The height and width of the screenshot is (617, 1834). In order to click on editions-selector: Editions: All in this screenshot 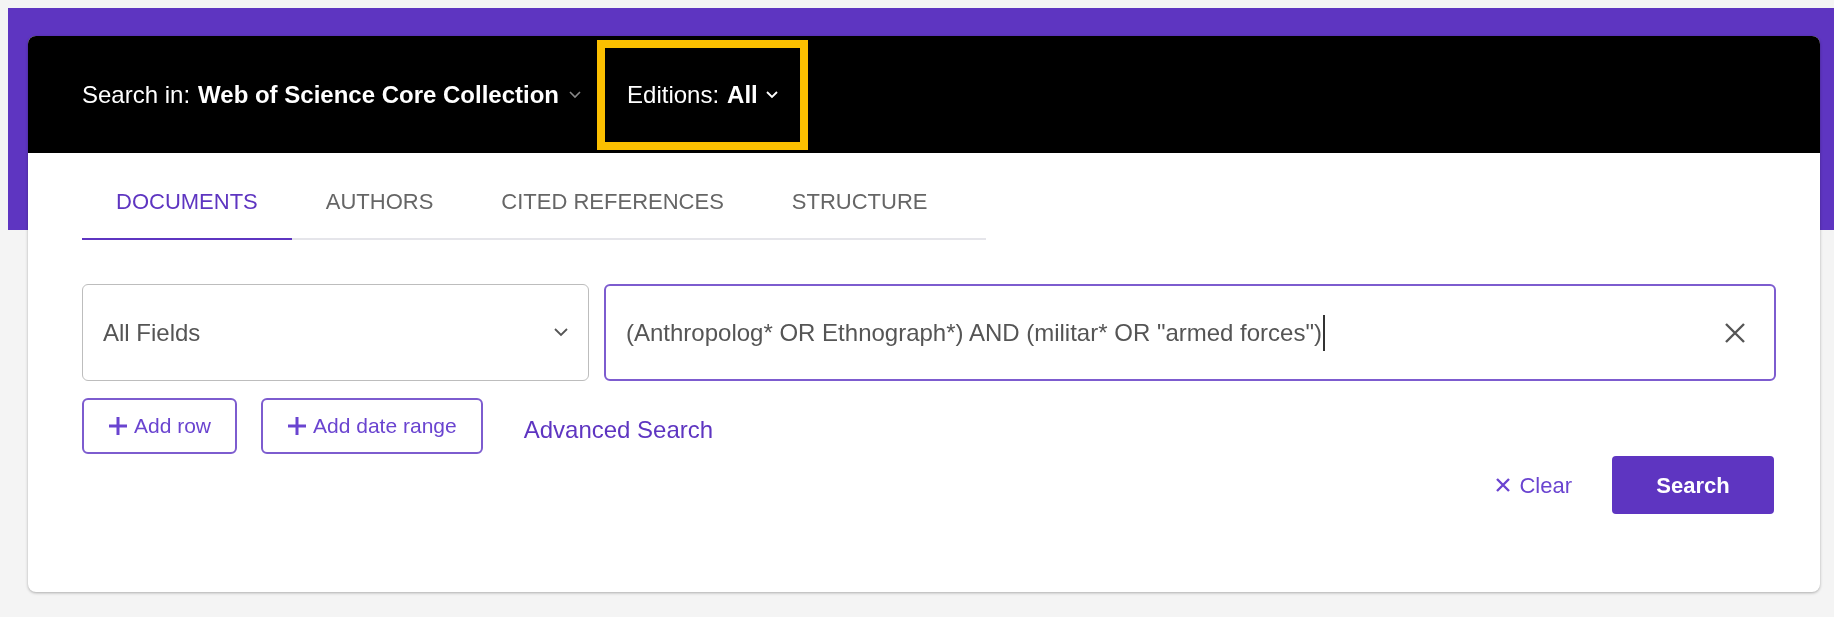, I will do `click(702, 94)`.